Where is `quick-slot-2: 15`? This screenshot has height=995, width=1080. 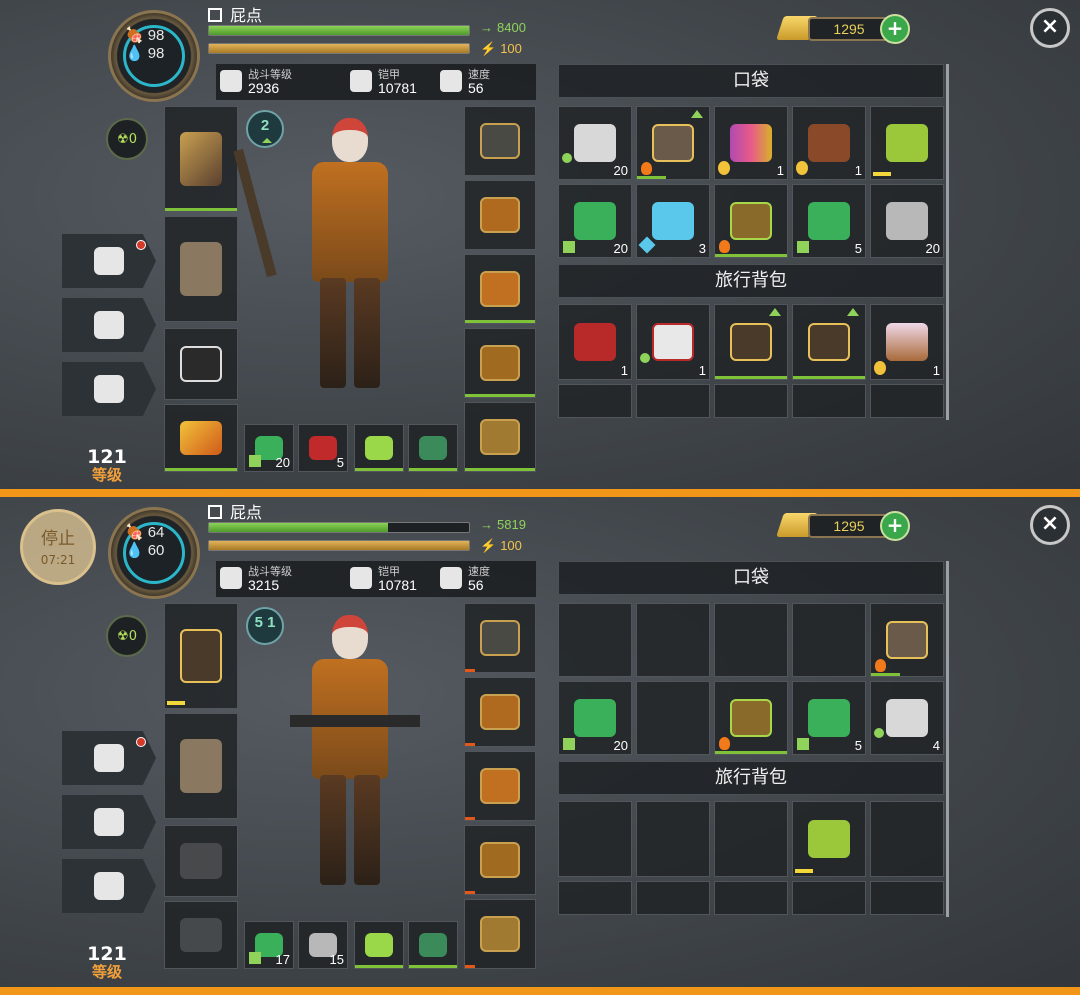 quick-slot-2: 15 is located at coordinates (323, 945).